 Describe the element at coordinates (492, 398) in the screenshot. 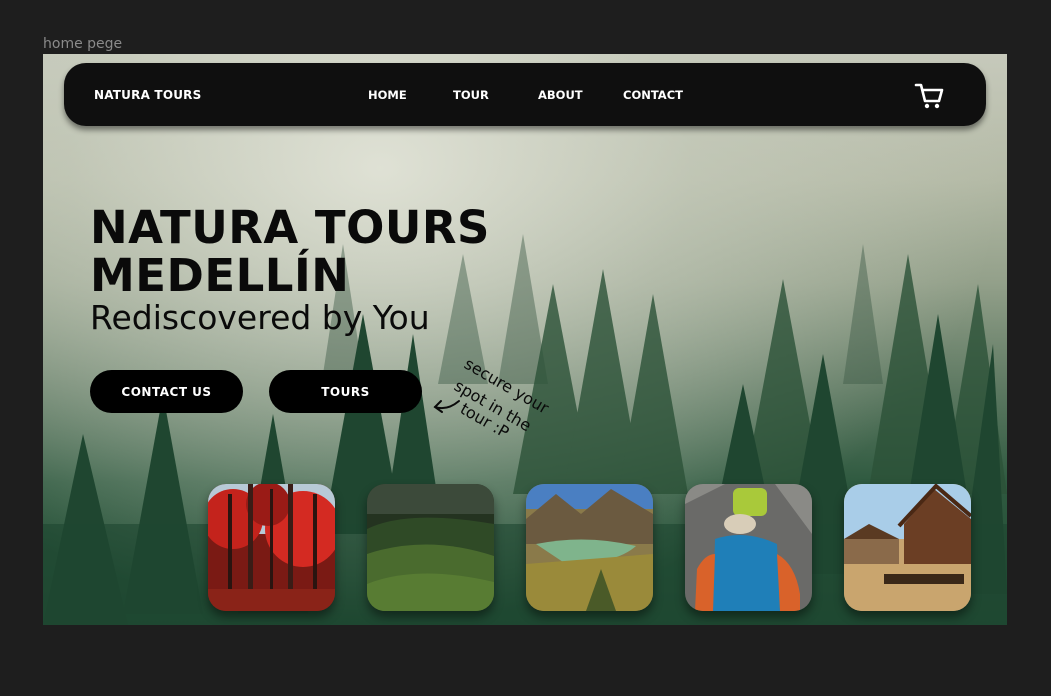

I see `secure-spot-note: secure your spot in the tour :P` at that location.